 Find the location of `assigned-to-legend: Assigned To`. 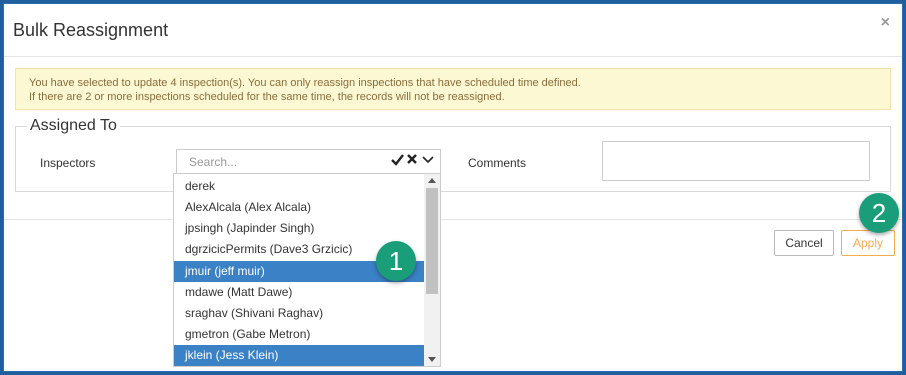

assigned-to-legend: Assigned To is located at coordinates (73, 126).